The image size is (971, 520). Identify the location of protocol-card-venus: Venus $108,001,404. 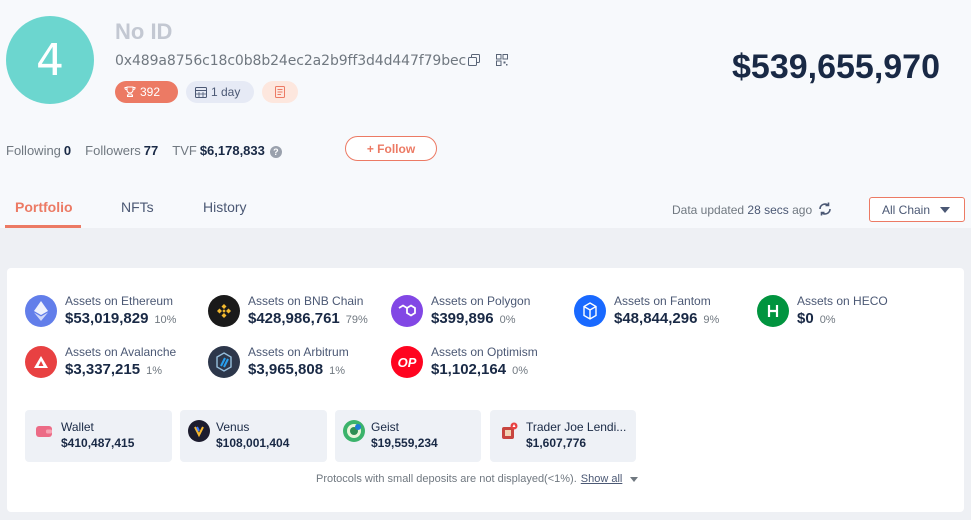
(253, 436).